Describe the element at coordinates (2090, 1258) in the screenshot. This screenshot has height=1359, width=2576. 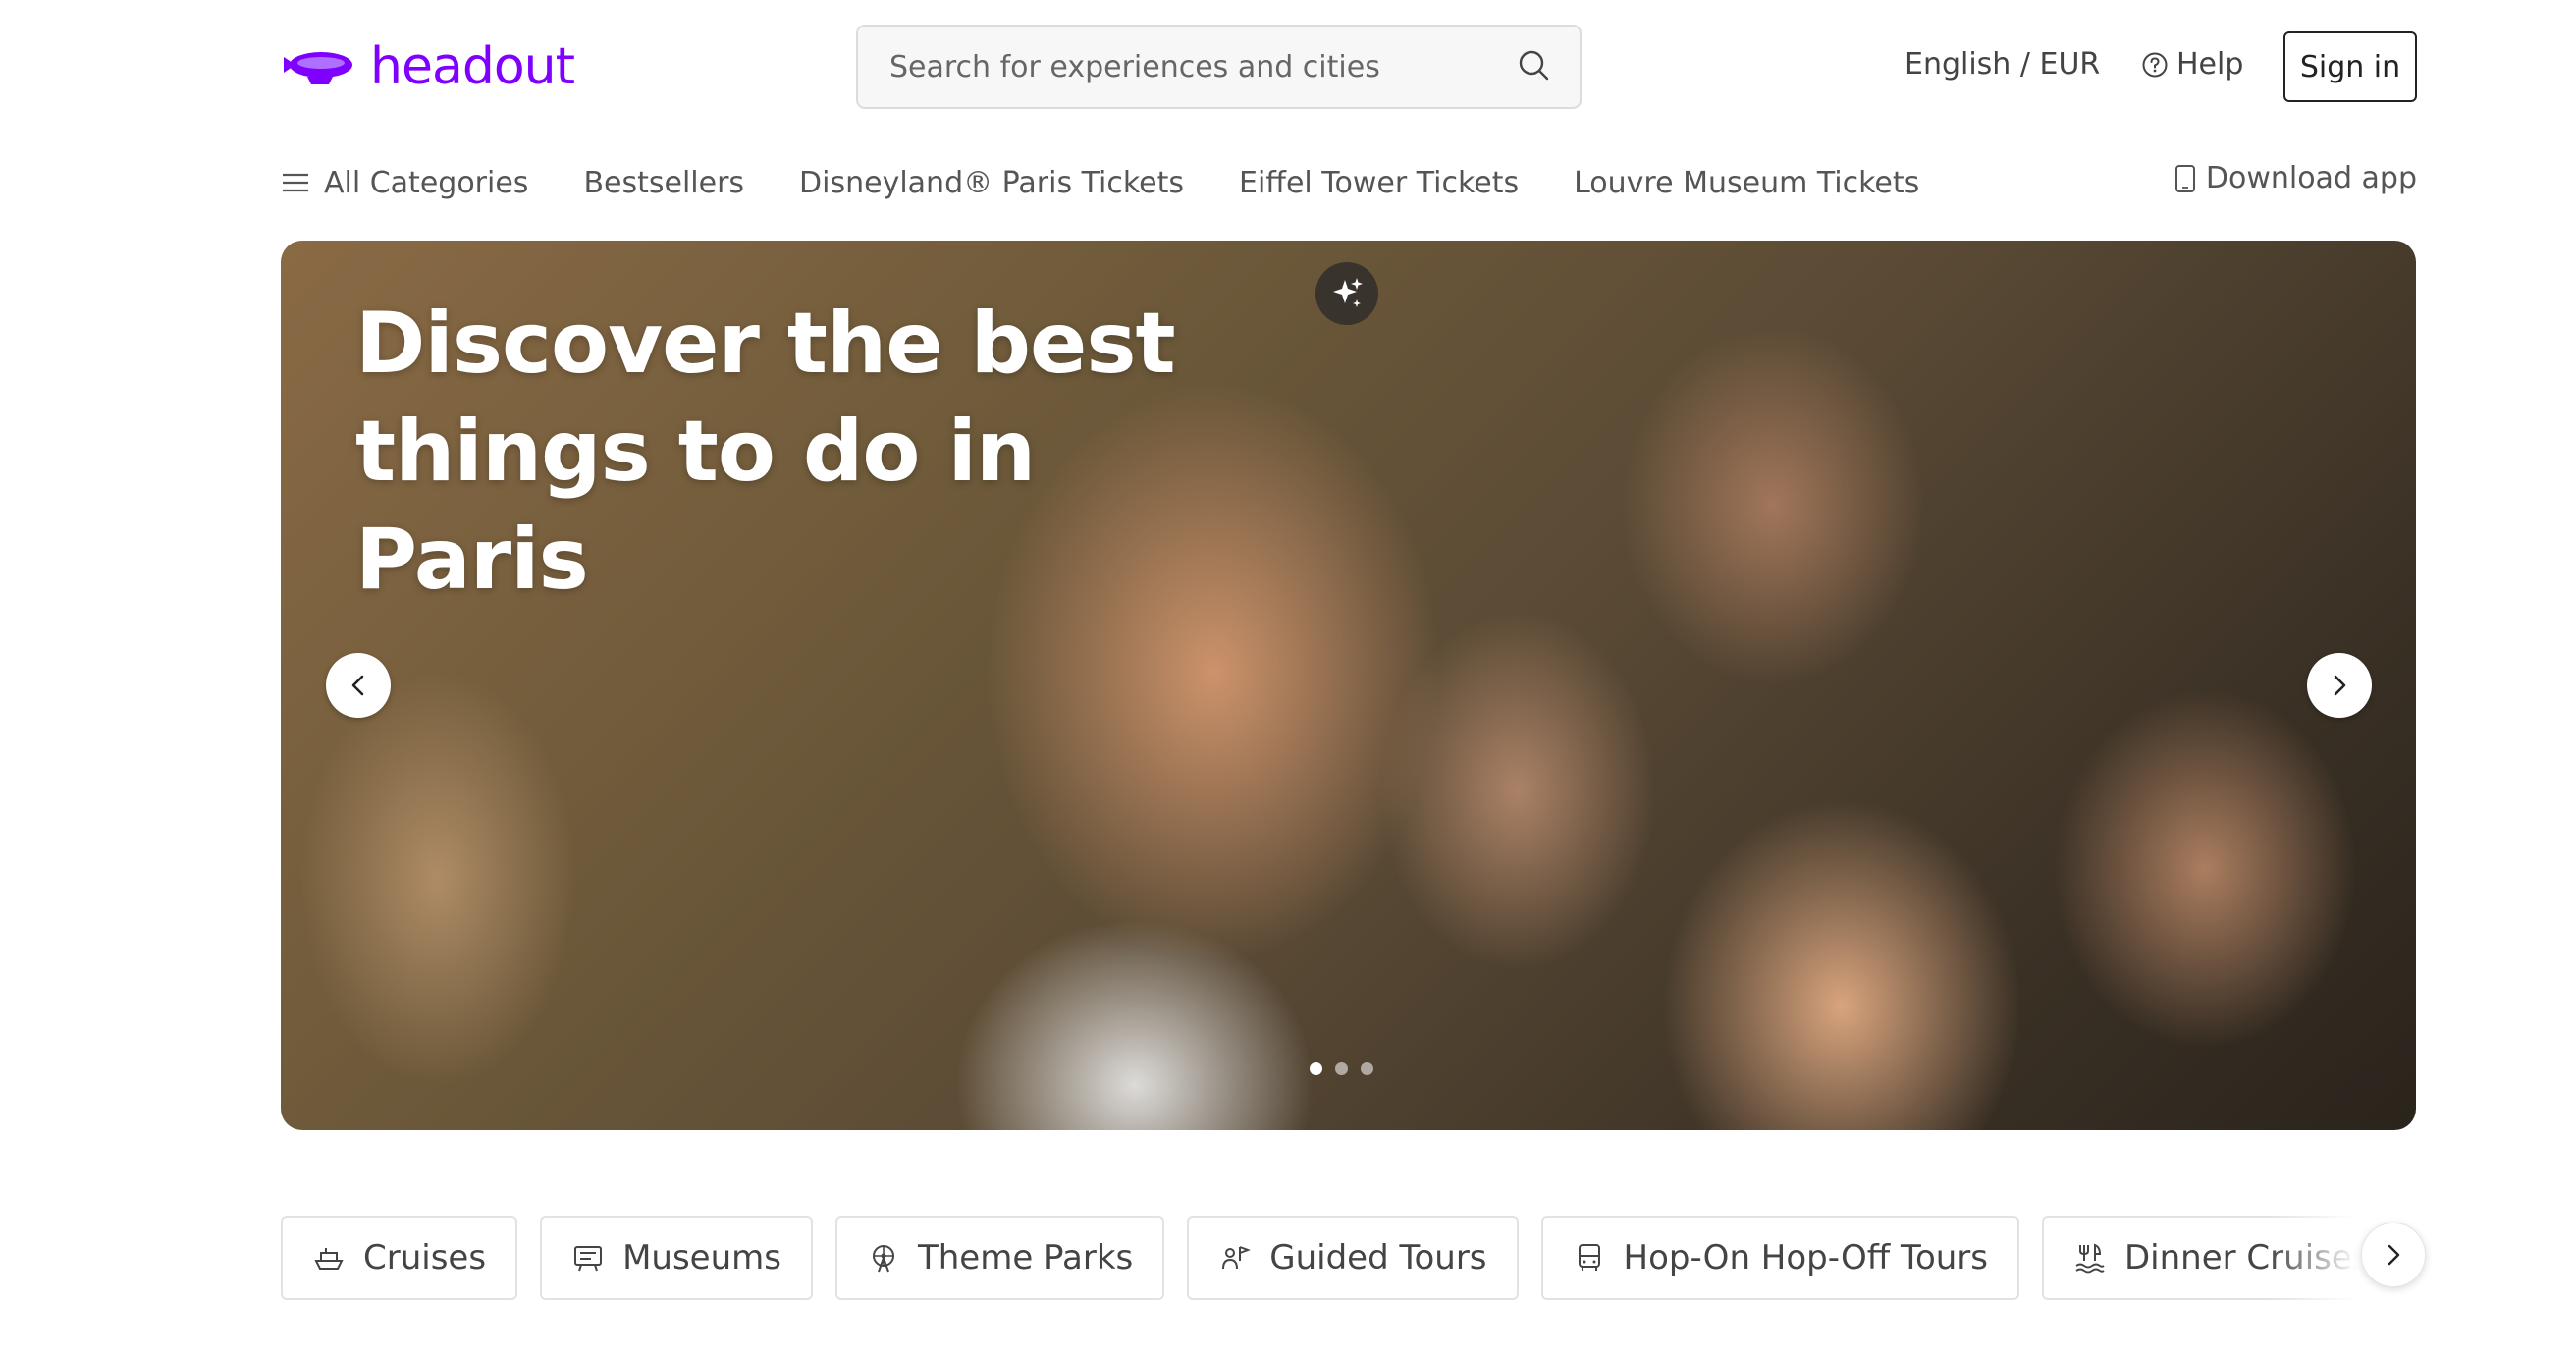
I see `dining-icon` at that location.